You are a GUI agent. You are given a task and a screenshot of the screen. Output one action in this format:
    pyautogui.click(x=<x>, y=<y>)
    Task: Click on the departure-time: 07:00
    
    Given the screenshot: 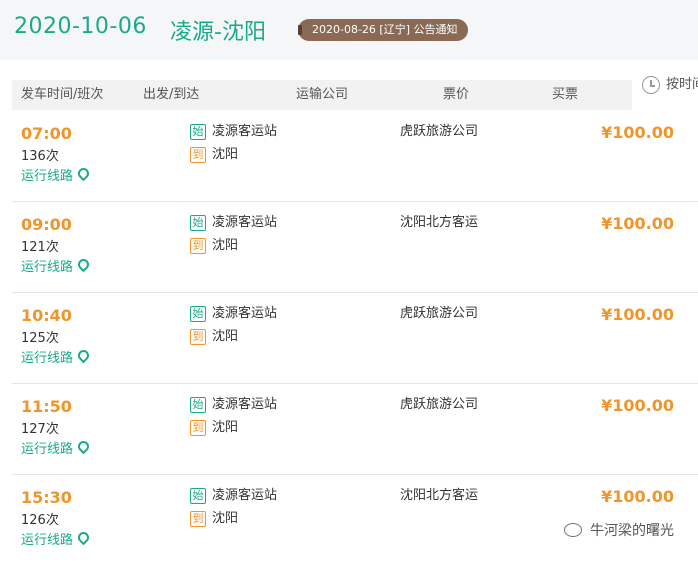 What is the action you would take?
    pyautogui.click(x=46, y=133)
    